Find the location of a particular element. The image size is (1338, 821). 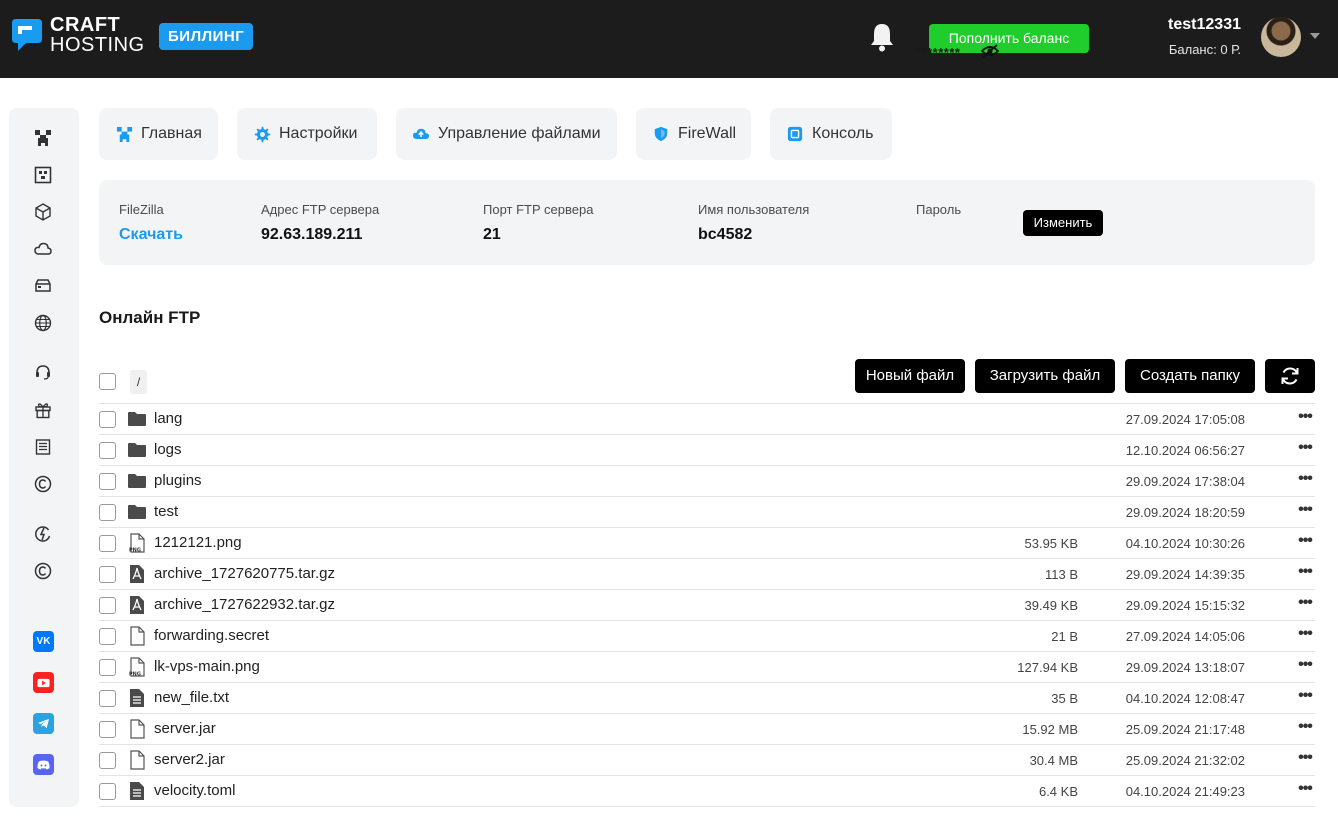

document-list-icon is located at coordinates (43, 447).